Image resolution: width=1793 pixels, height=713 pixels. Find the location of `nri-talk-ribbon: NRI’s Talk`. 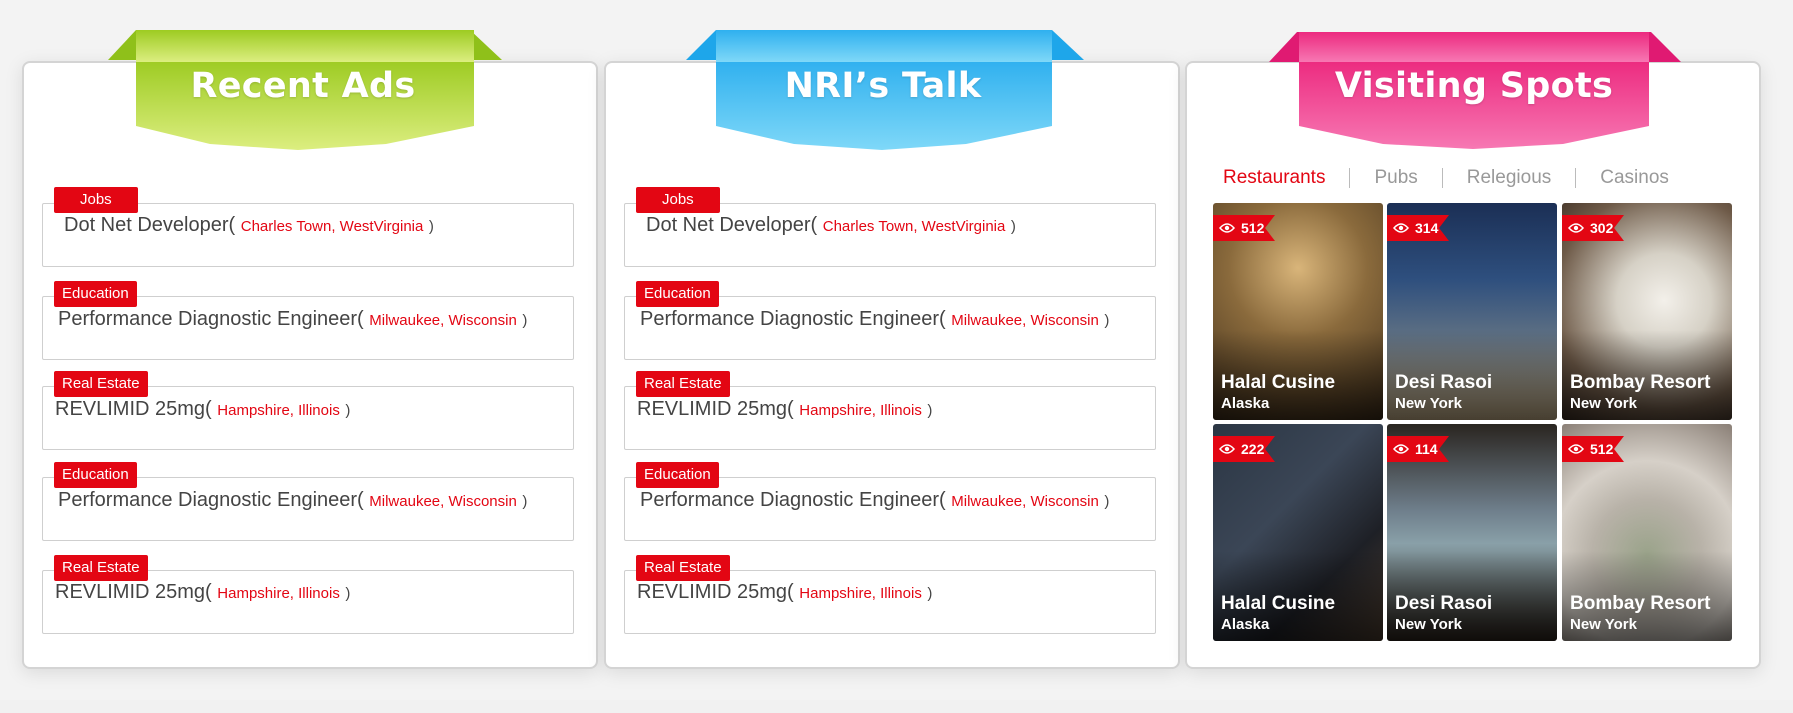

nri-talk-ribbon: NRI’s Talk is located at coordinates (883, 92).